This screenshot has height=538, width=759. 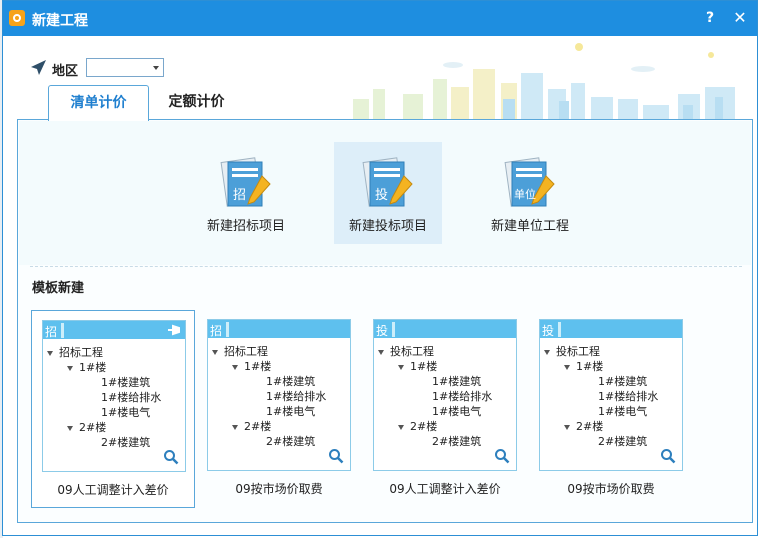 I want to click on app-logo-icon, so click(x=17, y=18).